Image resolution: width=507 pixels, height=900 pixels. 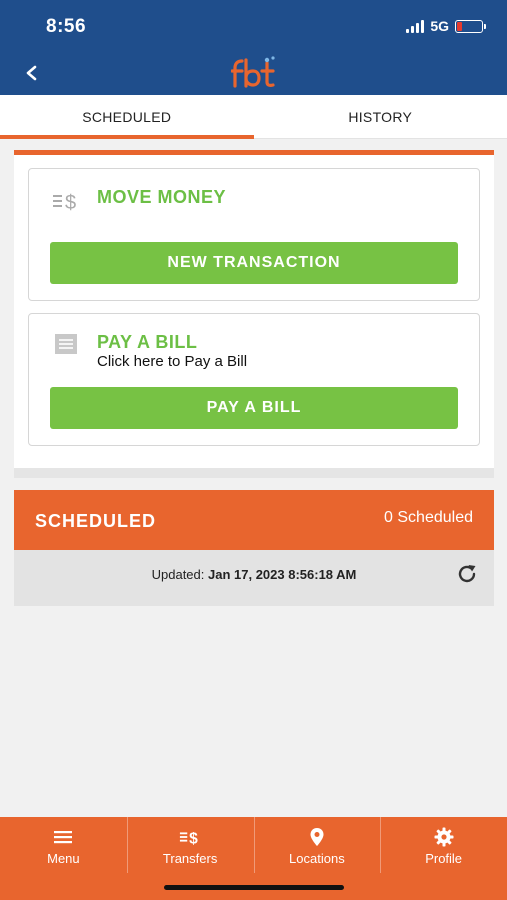 I want to click on chevron-left-icon, so click(x=31, y=73).